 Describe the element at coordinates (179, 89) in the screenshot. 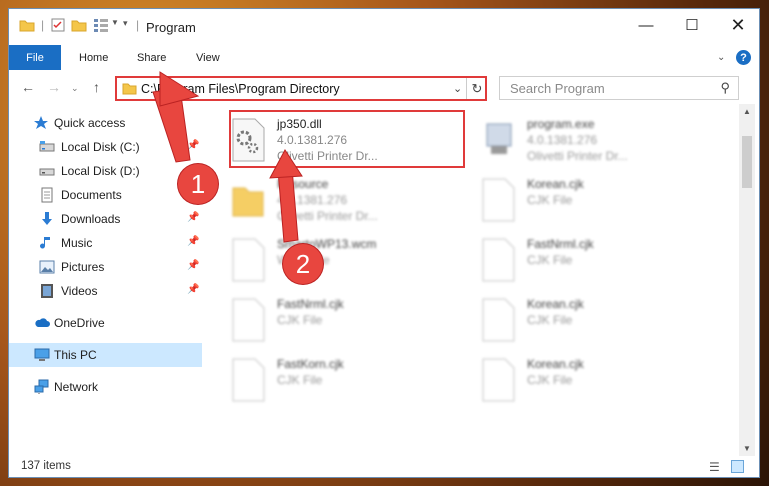

I see `arrow-1-head` at that location.